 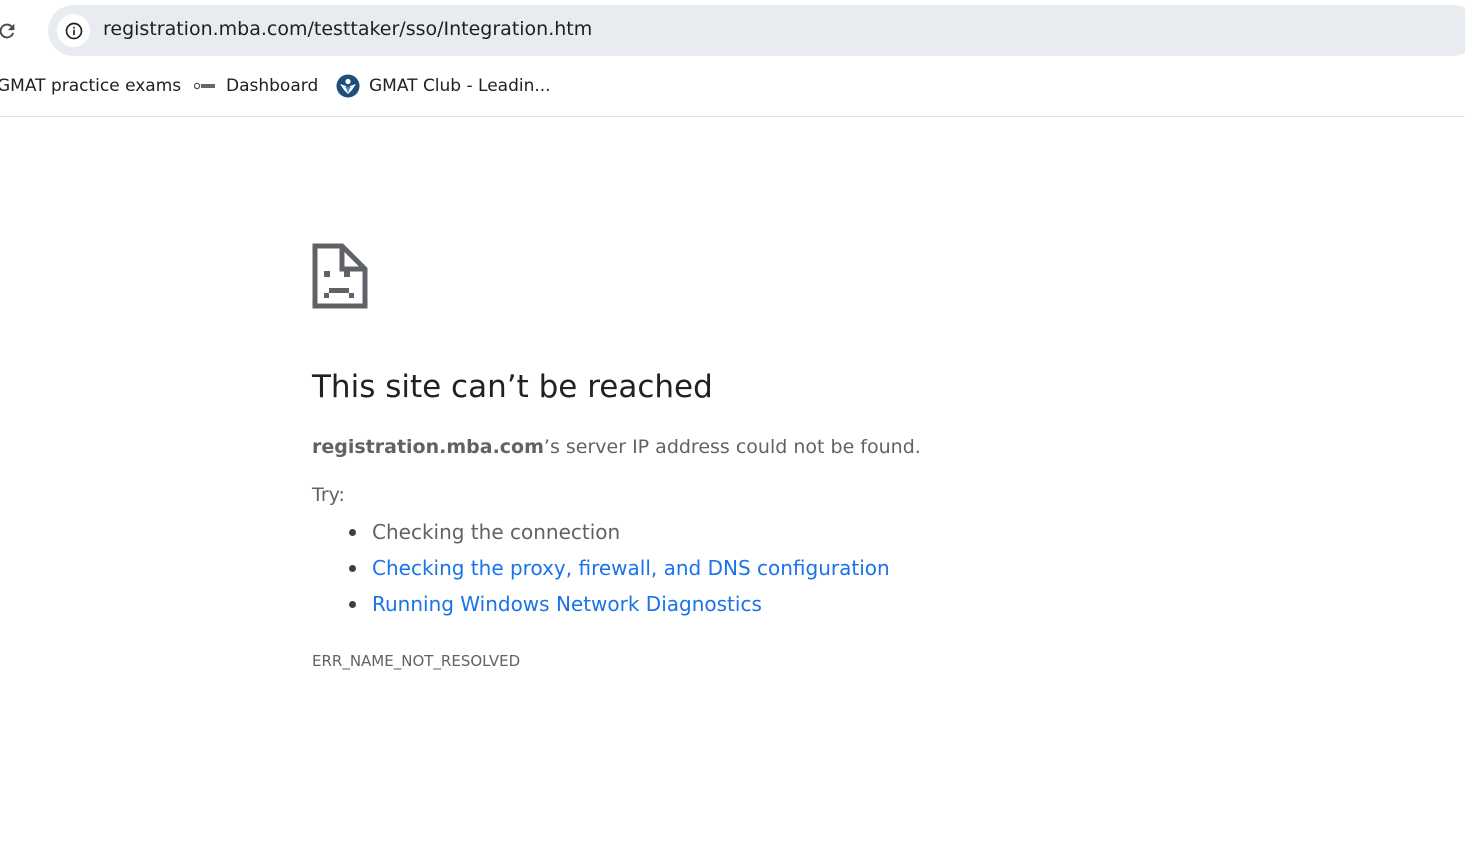 I want to click on network-diagnostics-link: Running Windows Network Diagnostics, so click(x=567, y=604).